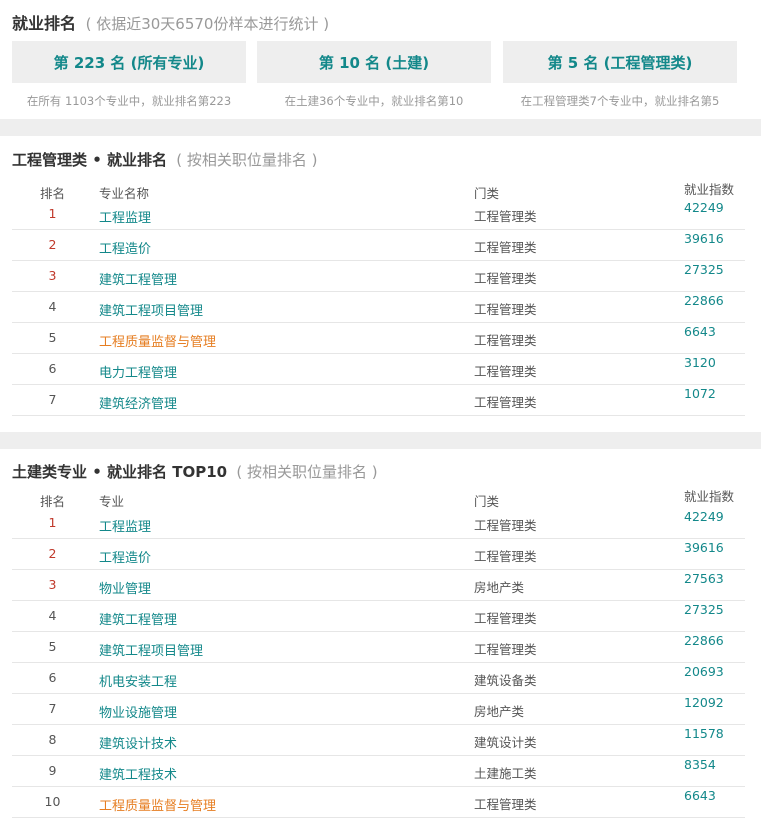 The image size is (761, 819). What do you see at coordinates (700, 362) in the screenshot?
I see `employment-index: 3120` at bounding box center [700, 362].